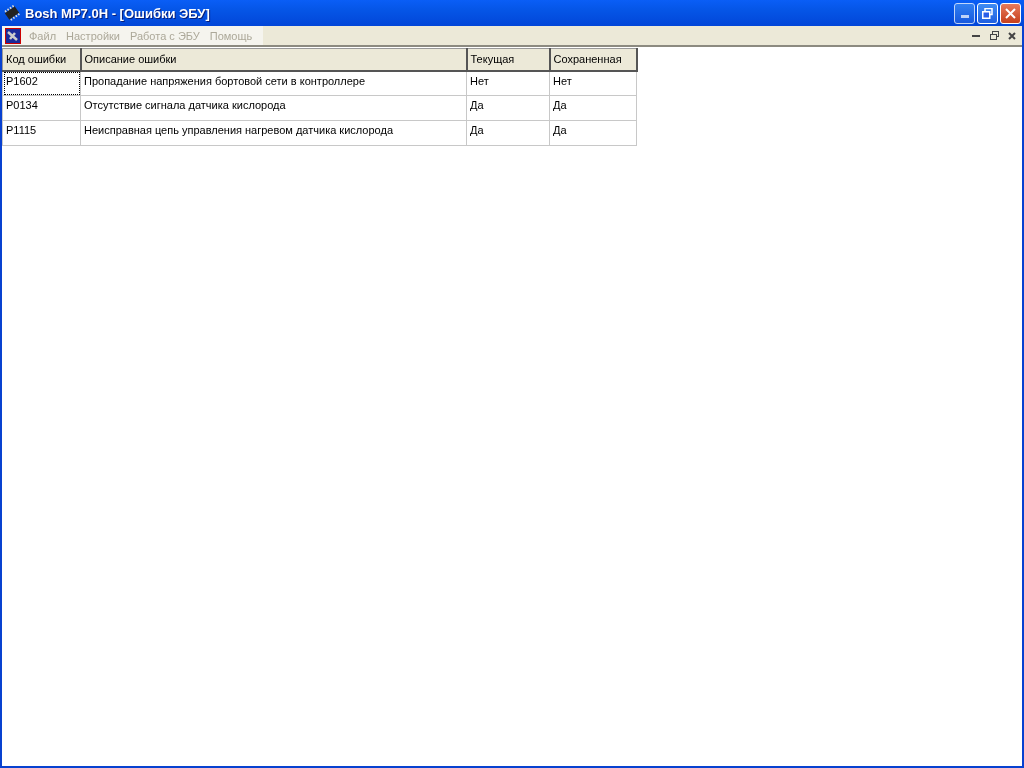 This screenshot has width=1024, height=768. What do you see at coordinates (964, 13) in the screenshot?
I see `minimize-button` at bounding box center [964, 13].